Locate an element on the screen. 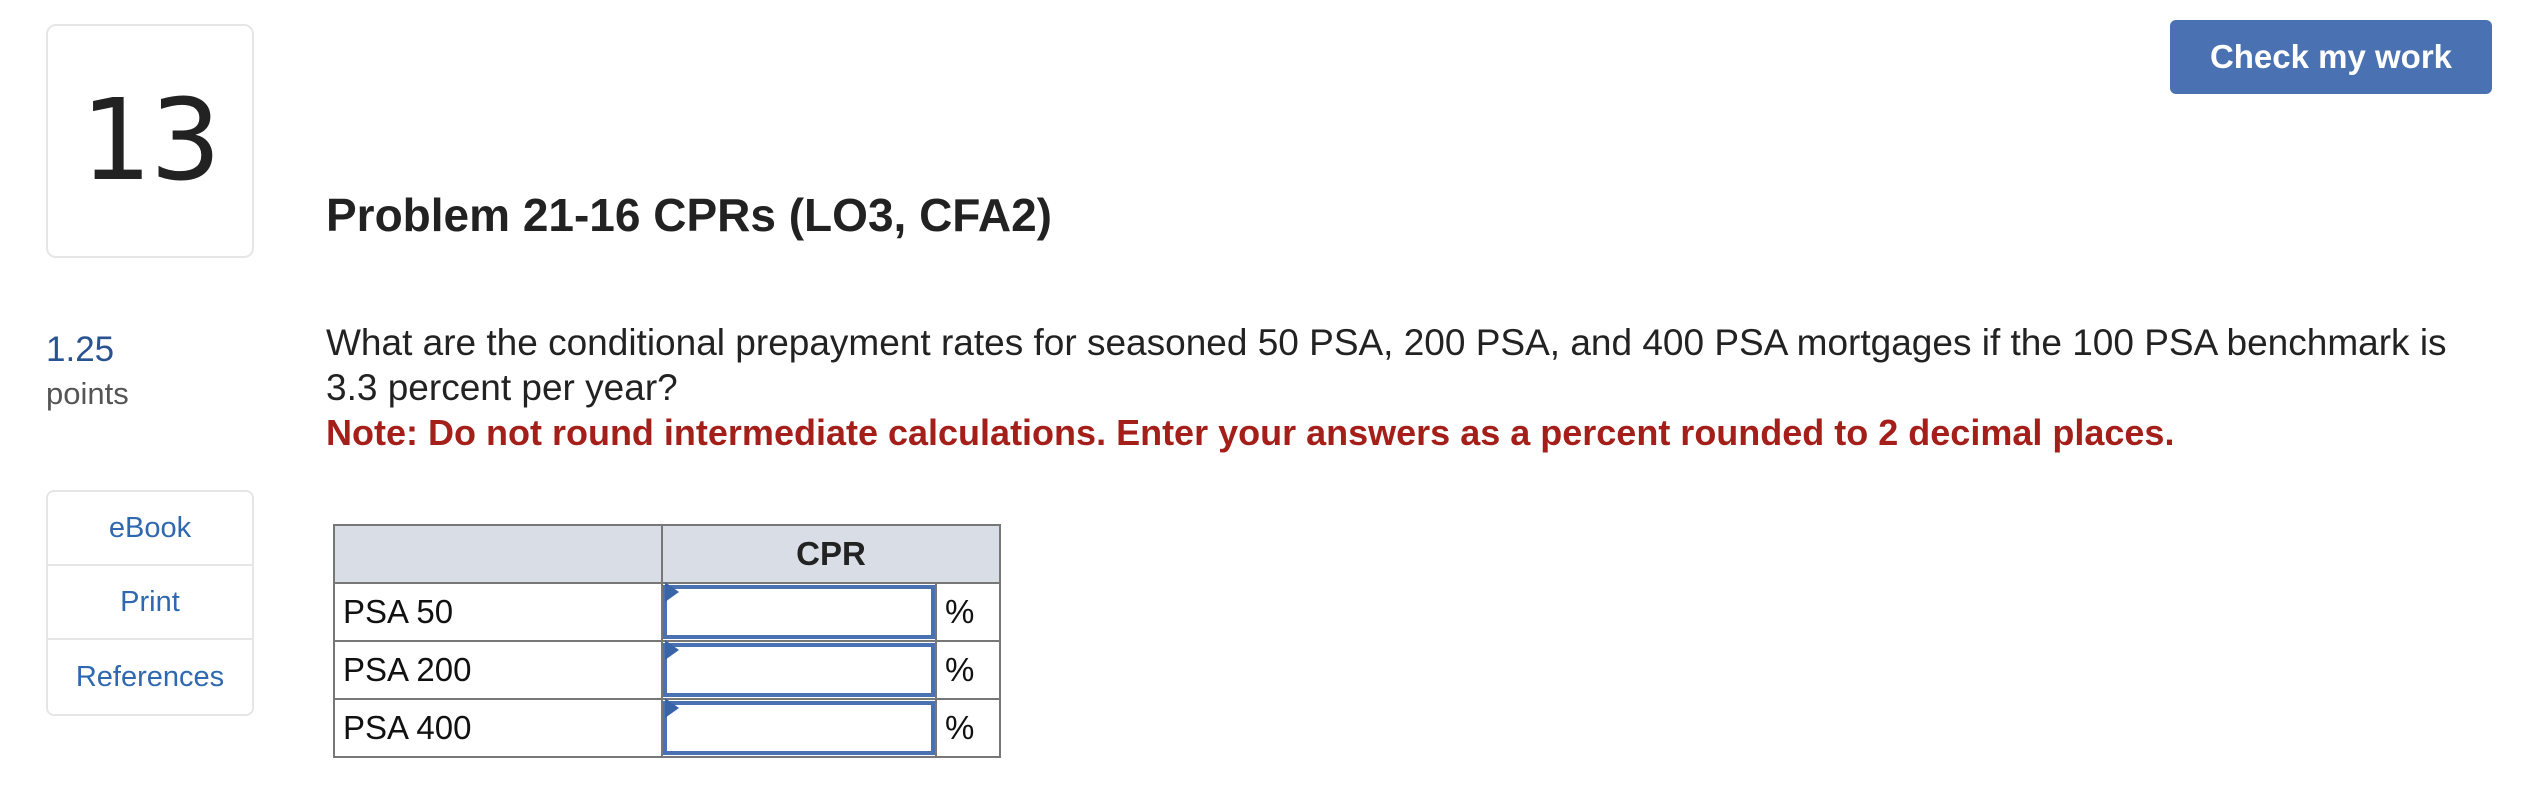 The height and width of the screenshot is (798, 2548). resource-links: eBook Print References is located at coordinates (150, 603).